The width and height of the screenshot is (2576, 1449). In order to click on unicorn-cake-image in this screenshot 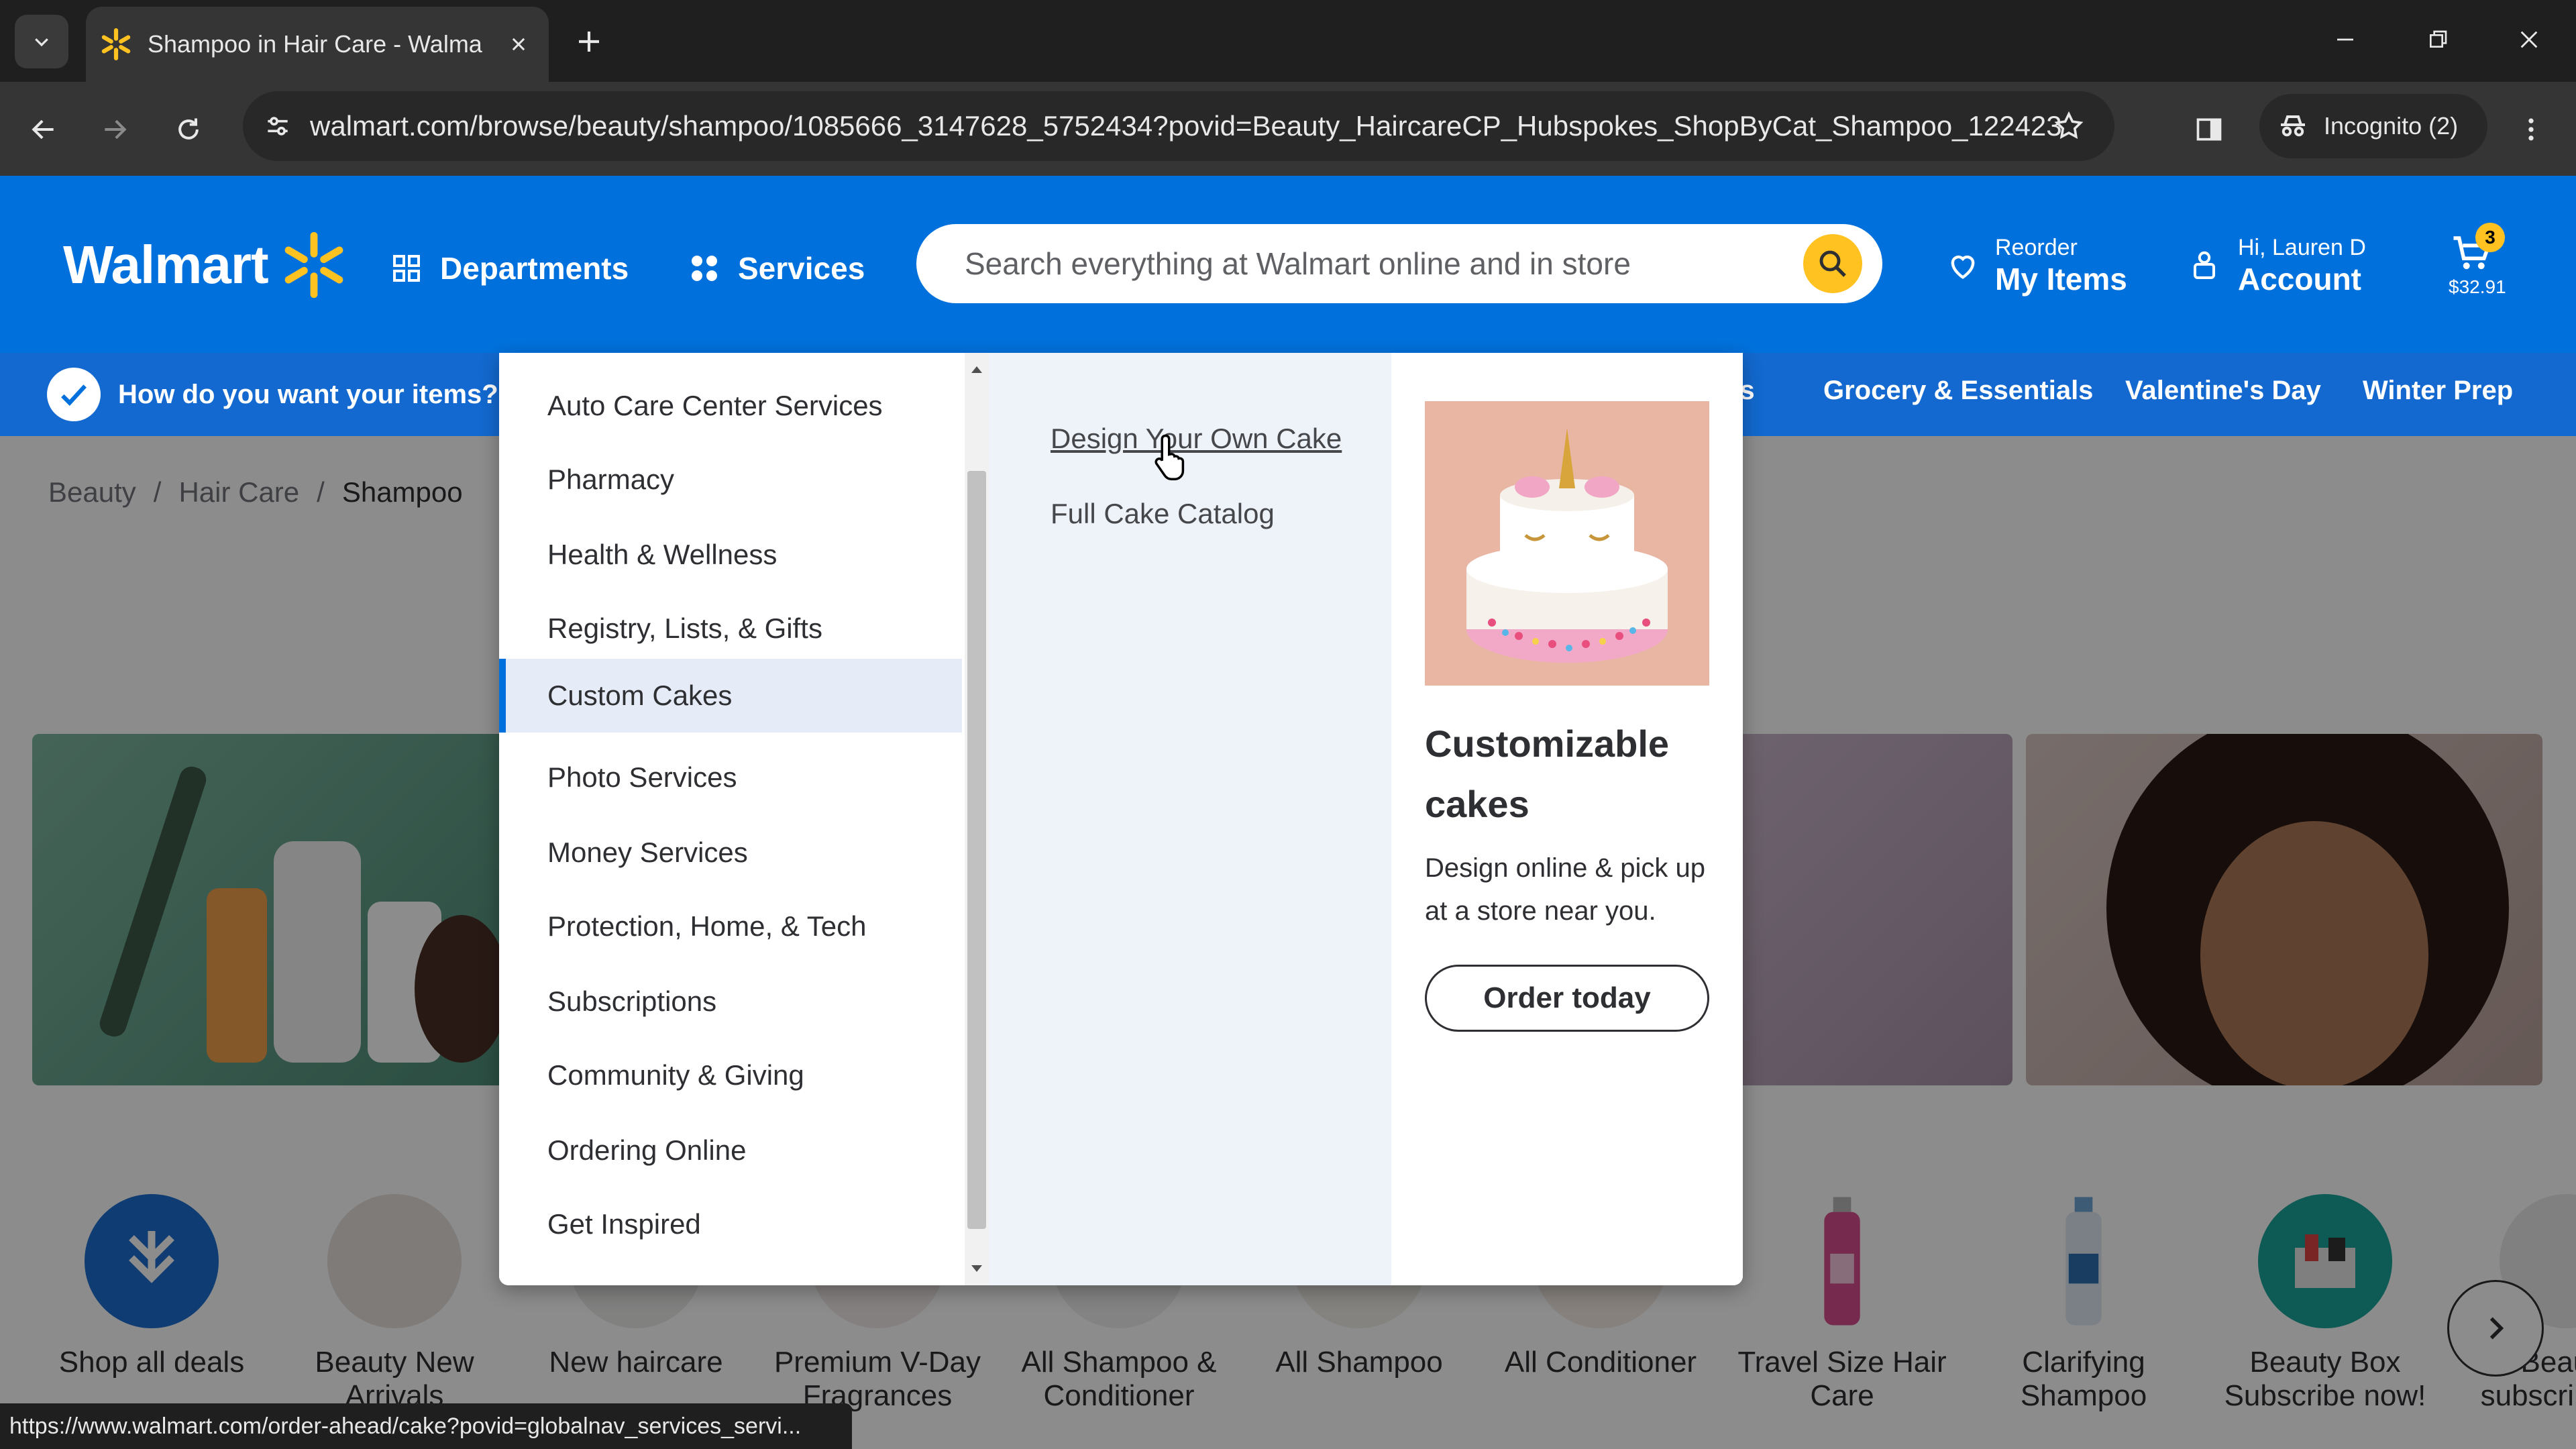, I will do `click(1567, 543)`.